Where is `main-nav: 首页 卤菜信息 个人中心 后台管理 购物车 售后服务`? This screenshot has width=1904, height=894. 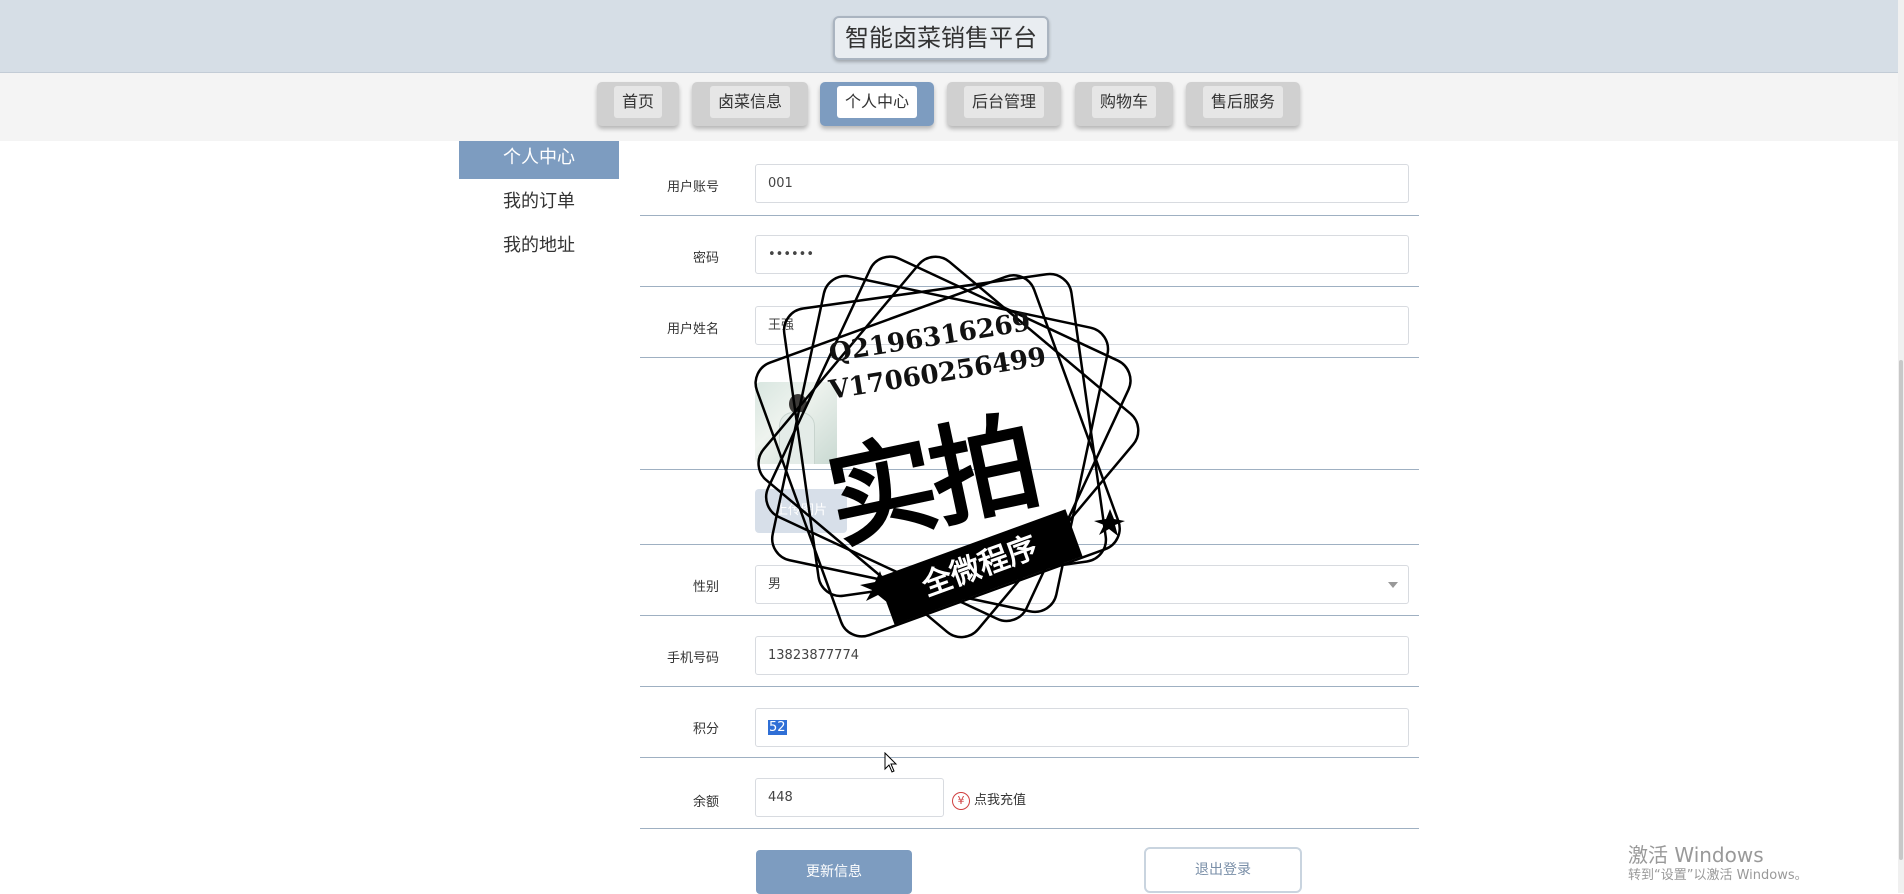 main-nav: 首页 卤菜信息 个人中心 后台管理 购物车 售后服务 is located at coordinates (952, 107).